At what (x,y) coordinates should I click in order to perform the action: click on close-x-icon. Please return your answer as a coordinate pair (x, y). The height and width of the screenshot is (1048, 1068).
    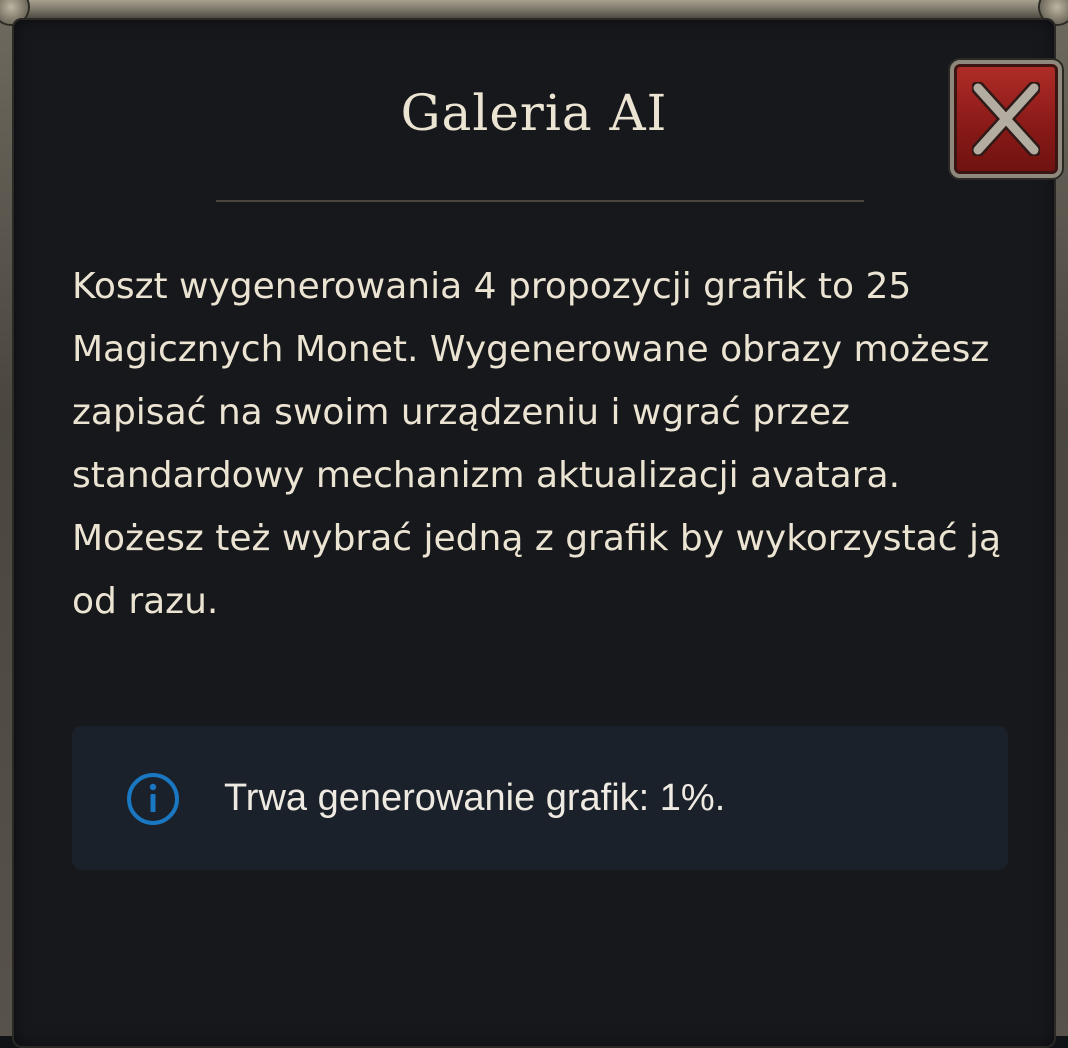
    Looking at the image, I should click on (1006, 119).